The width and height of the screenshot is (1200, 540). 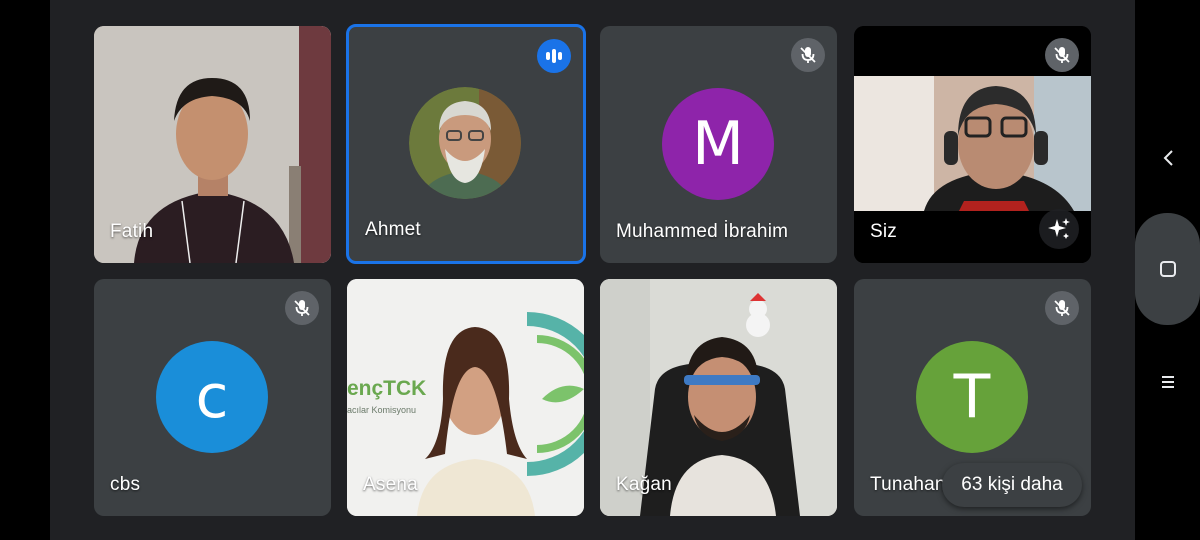 What do you see at coordinates (972, 397) in the screenshot?
I see `letter-avatar: T` at bounding box center [972, 397].